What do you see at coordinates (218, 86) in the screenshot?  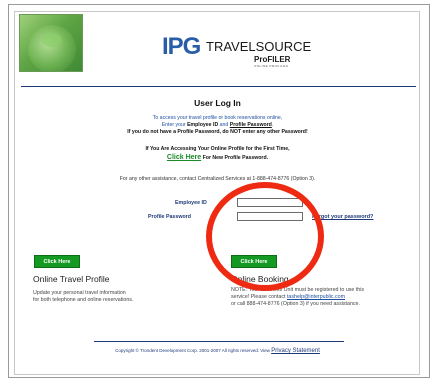 I see `header-divider` at bounding box center [218, 86].